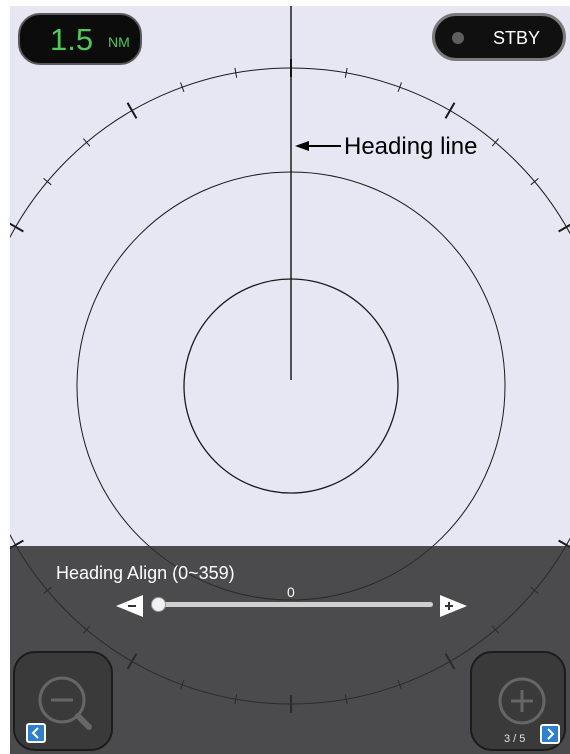  I want to click on next-page-button, so click(550, 734).